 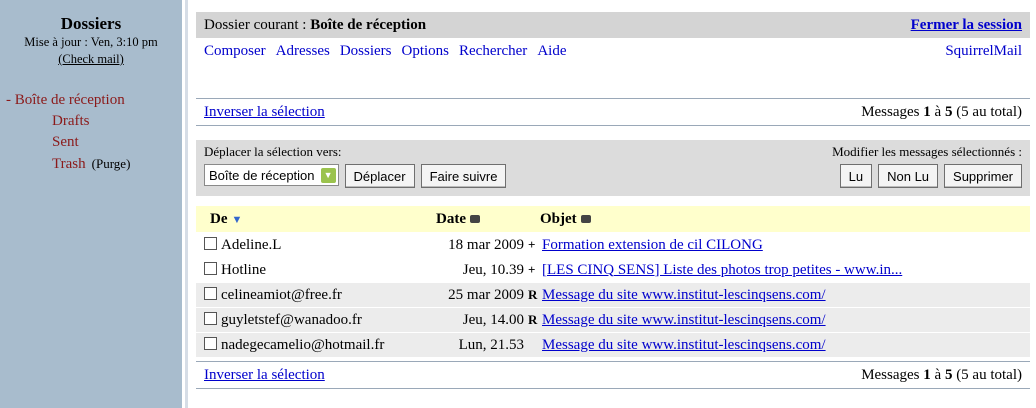 What do you see at coordinates (983, 51) in the screenshot?
I see `brand-link: SquirrelMail` at bounding box center [983, 51].